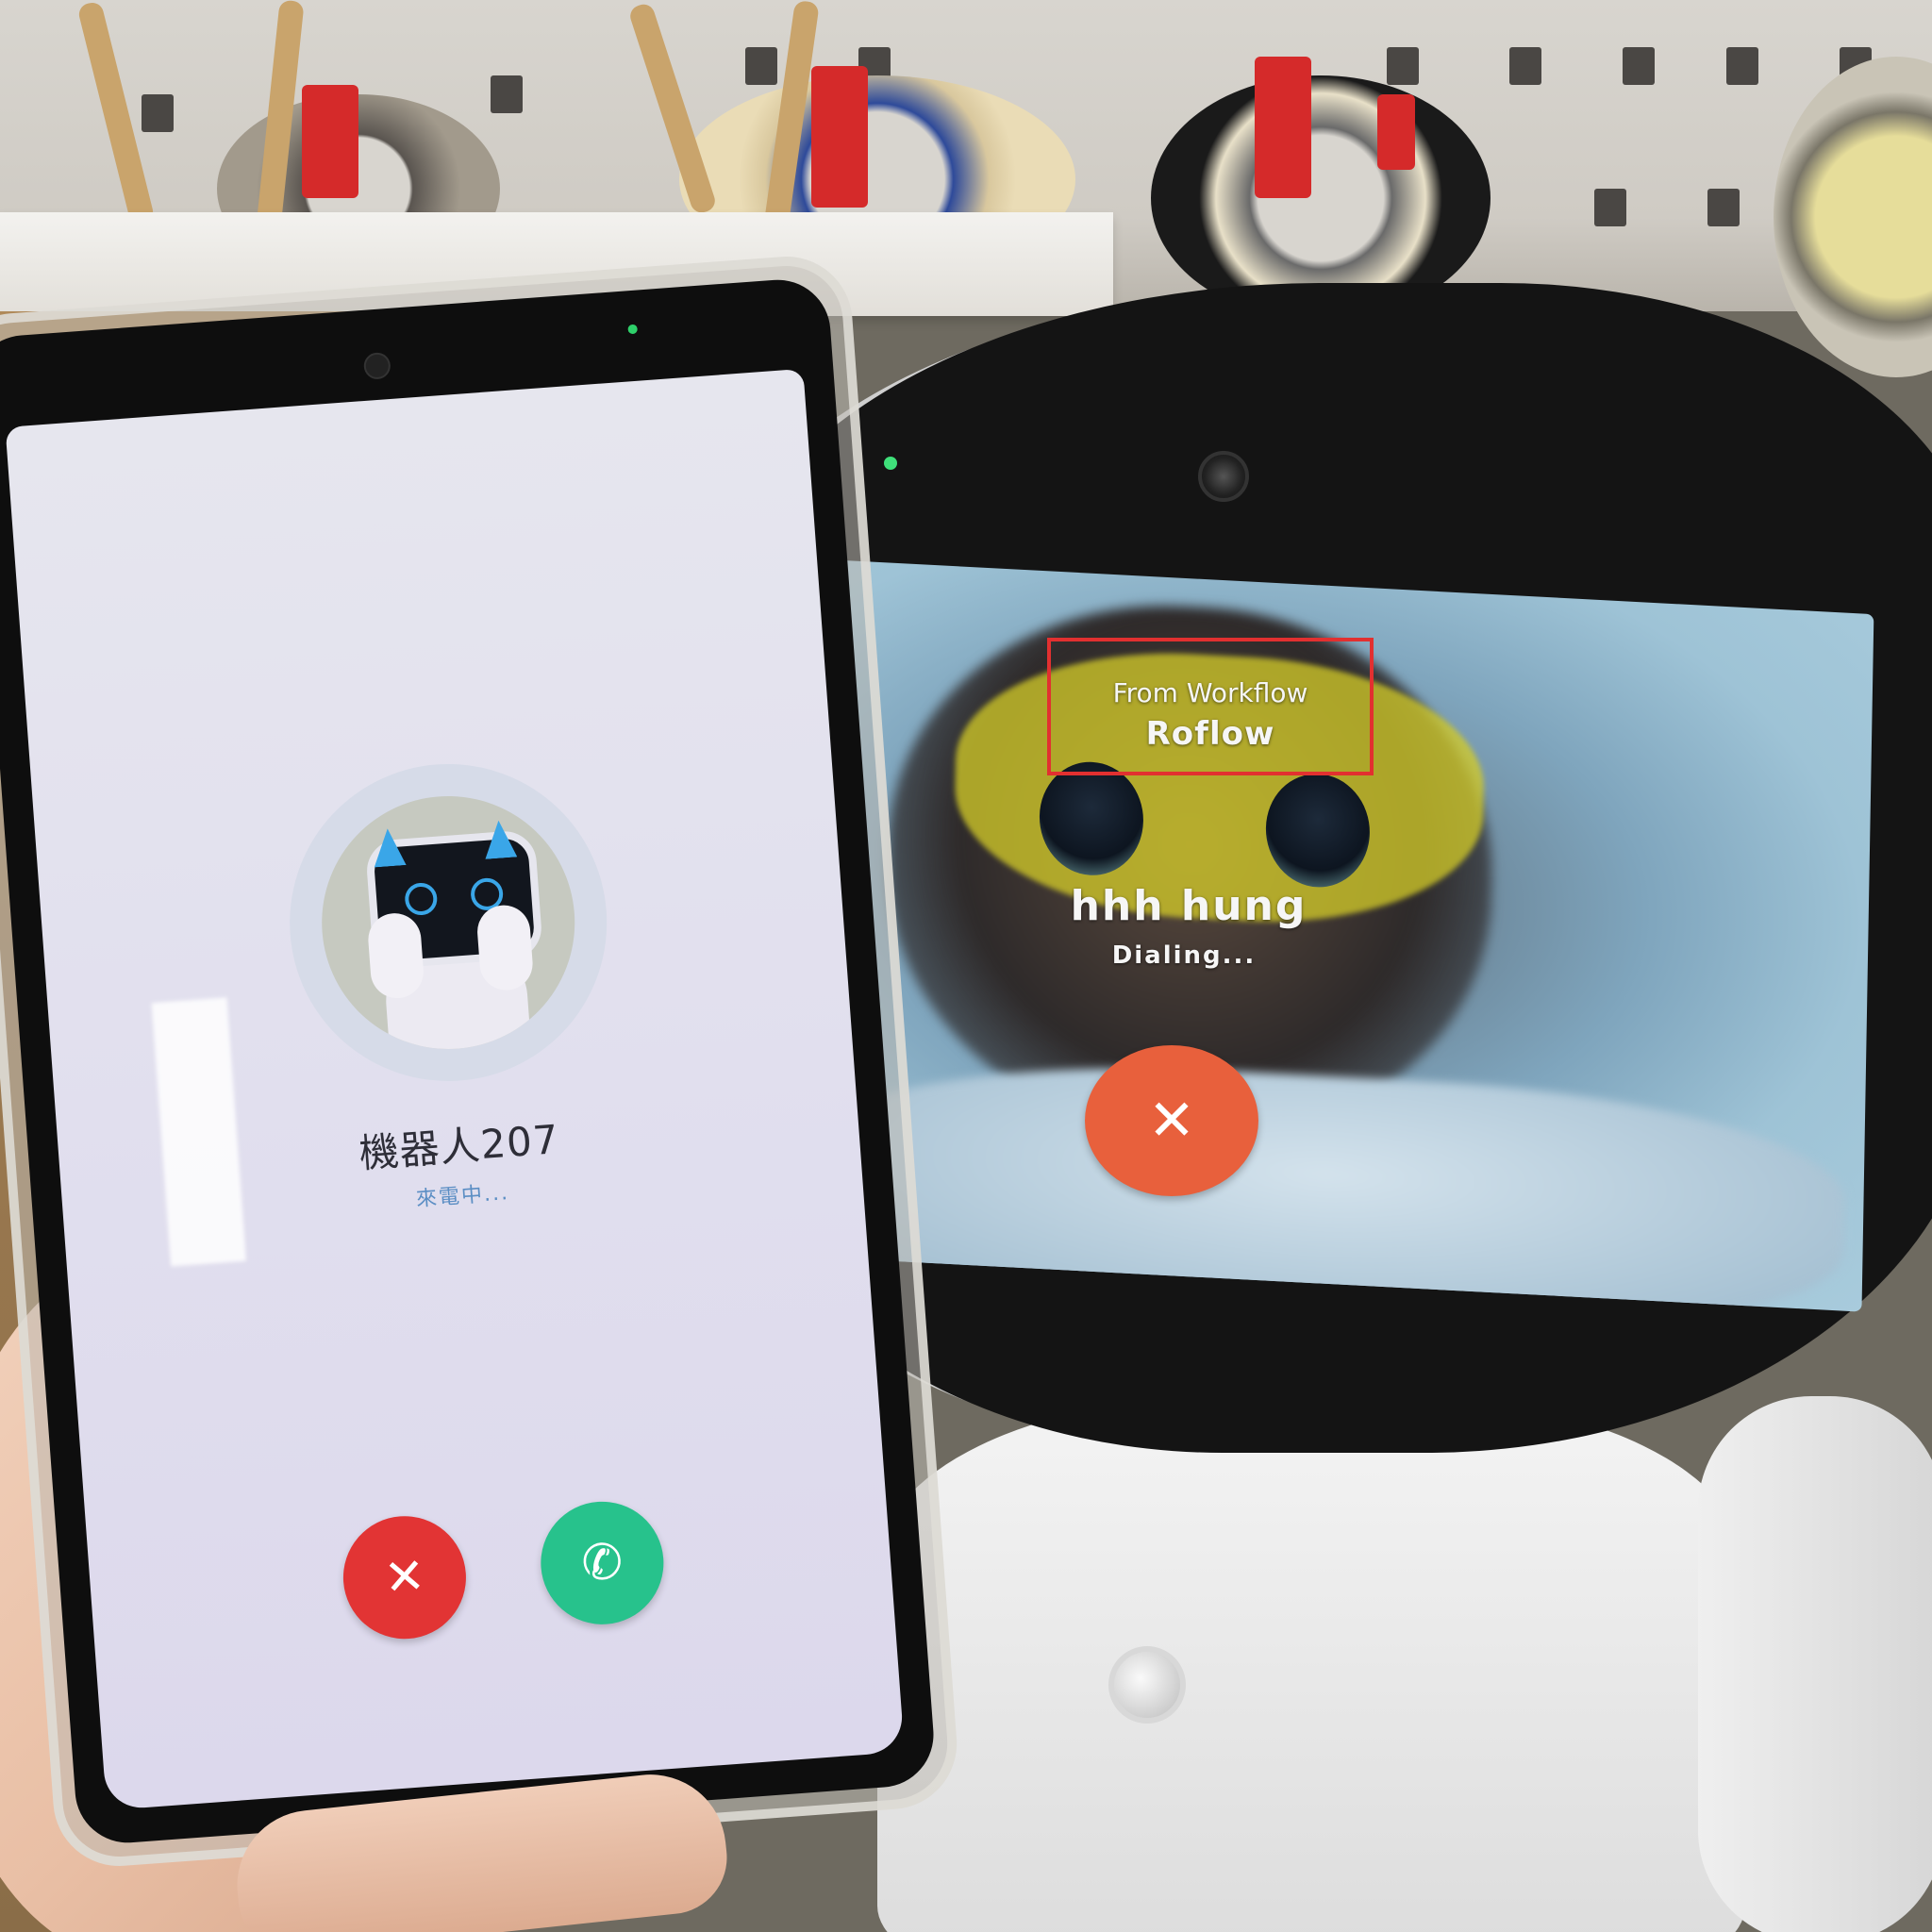  What do you see at coordinates (1147, 1685) in the screenshot?
I see `robot-body-button` at bounding box center [1147, 1685].